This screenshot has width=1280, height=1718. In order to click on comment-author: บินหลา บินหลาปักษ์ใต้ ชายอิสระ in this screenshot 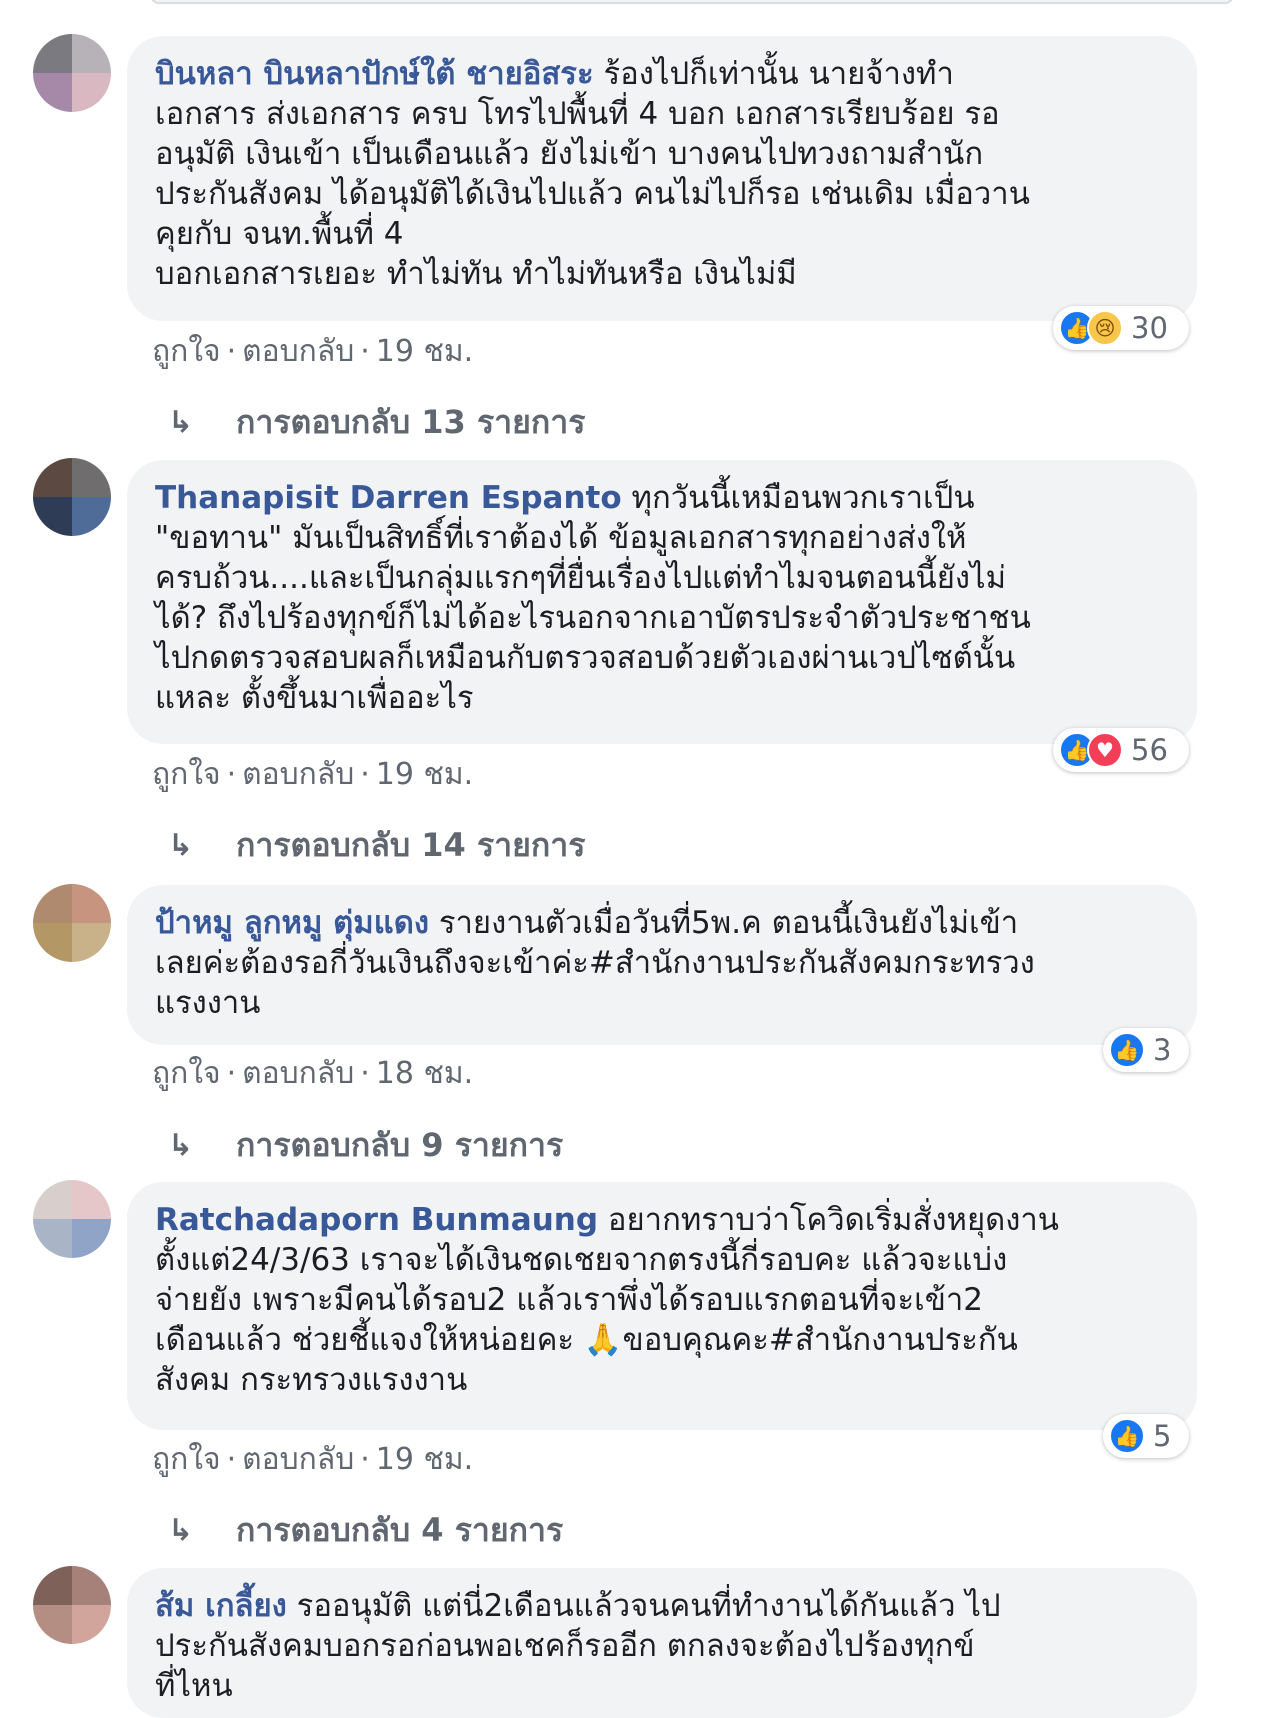, I will do `click(374, 74)`.